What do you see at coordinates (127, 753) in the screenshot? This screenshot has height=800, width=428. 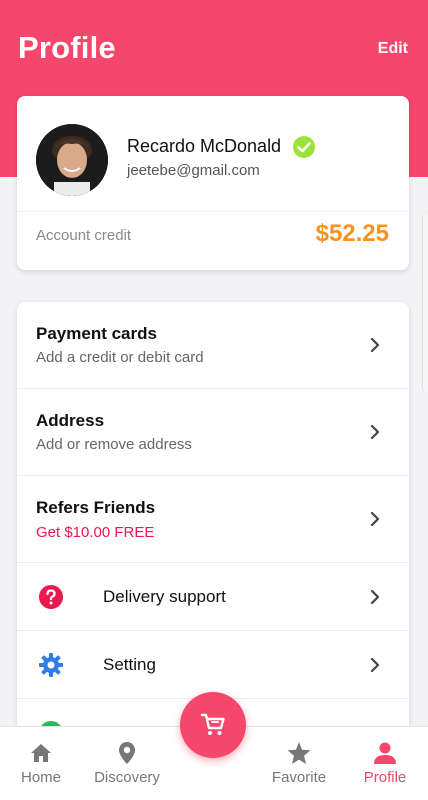 I see `location-pin-icon` at bounding box center [127, 753].